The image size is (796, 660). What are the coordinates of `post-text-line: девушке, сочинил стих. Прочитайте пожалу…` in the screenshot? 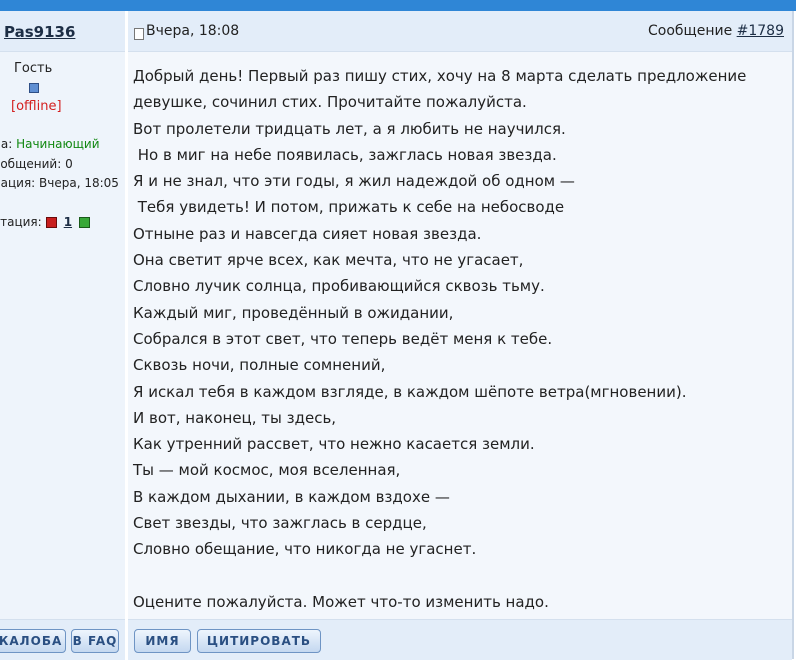 It's located at (330, 102).